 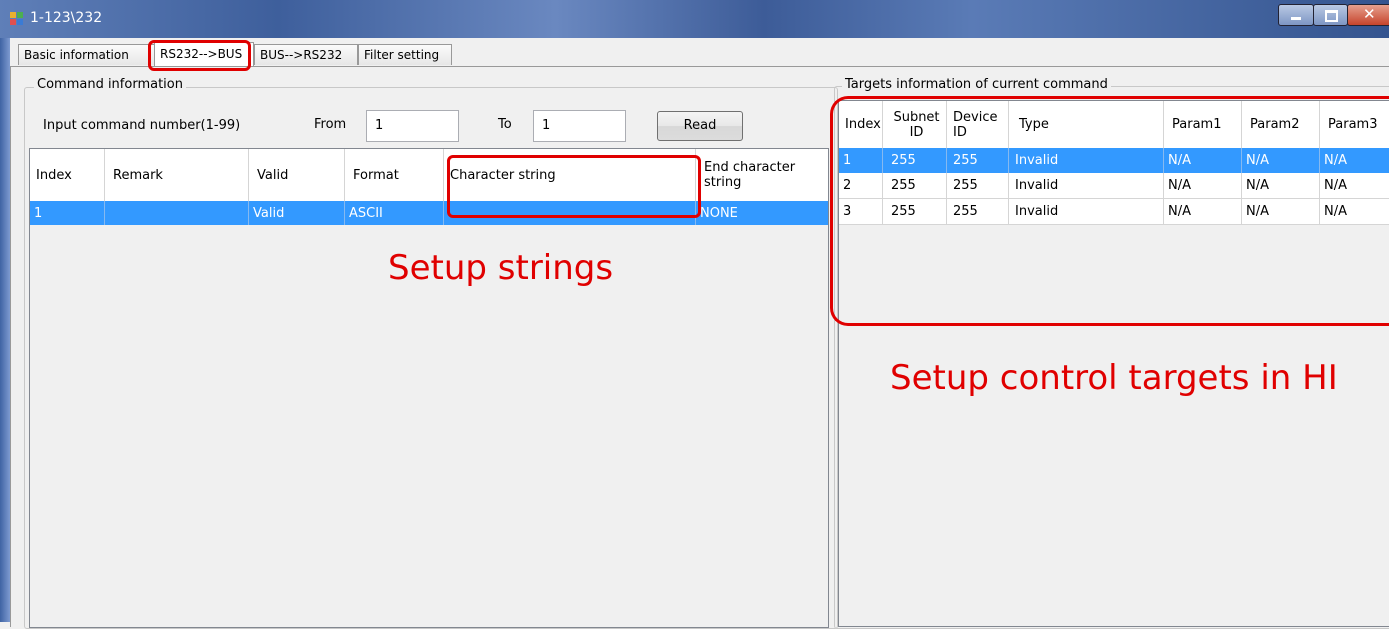 What do you see at coordinates (297, 175) in the screenshot?
I see `col-valid: Valid` at bounding box center [297, 175].